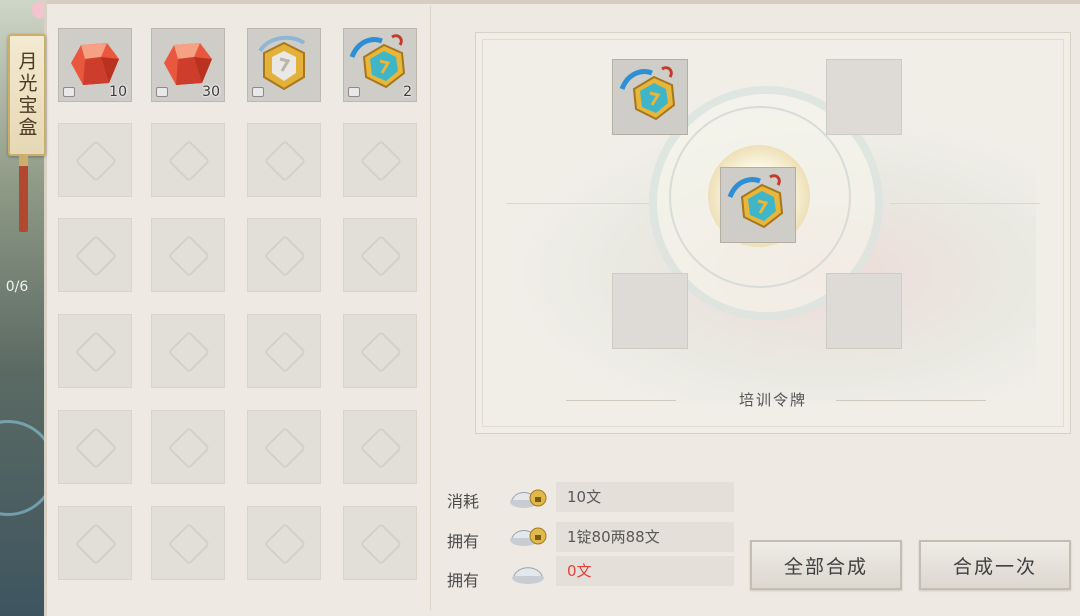 This screenshot has width=1080, height=616. What do you see at coordinates (645, 571) in the screenshot?
I see `own-value: 0文` at bounding box center [645, 571].